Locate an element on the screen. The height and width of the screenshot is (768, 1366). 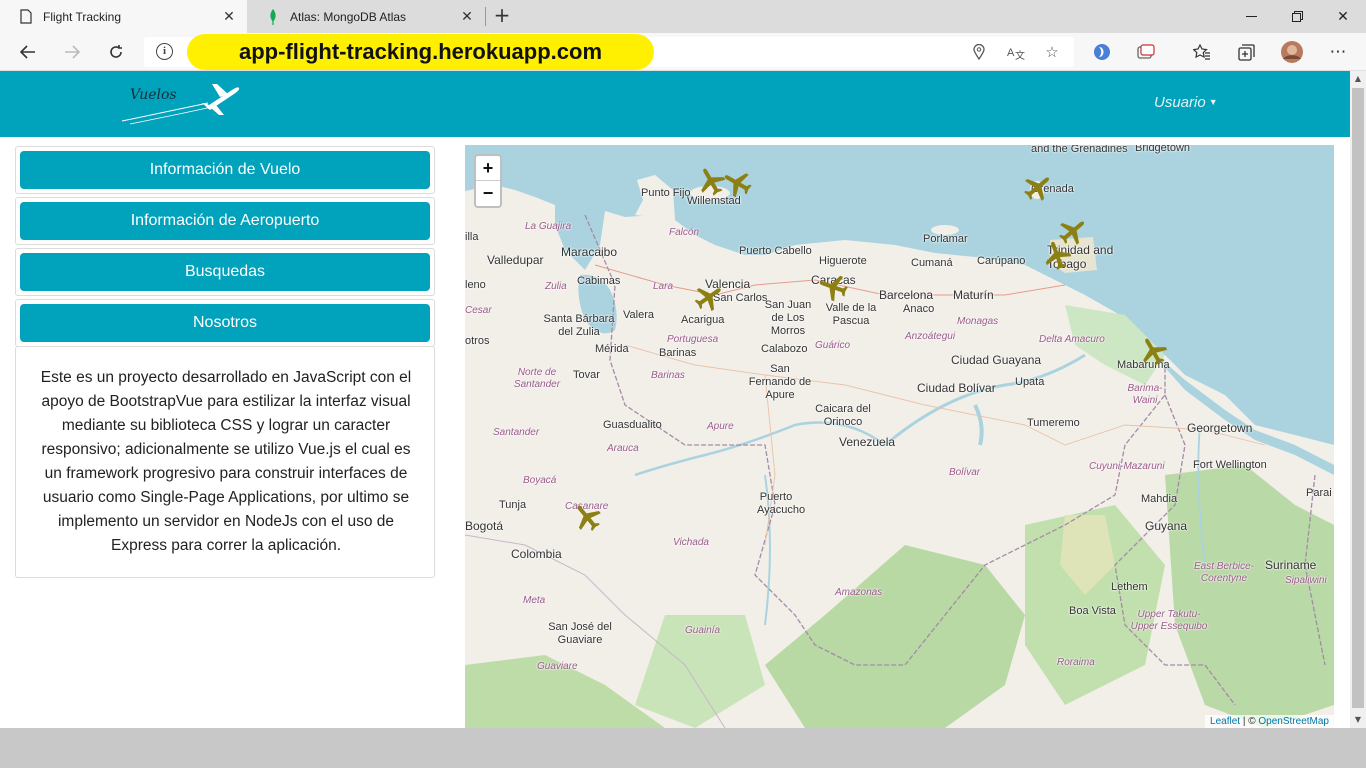
map-label: Upata is located at coordinates (1030, 382).